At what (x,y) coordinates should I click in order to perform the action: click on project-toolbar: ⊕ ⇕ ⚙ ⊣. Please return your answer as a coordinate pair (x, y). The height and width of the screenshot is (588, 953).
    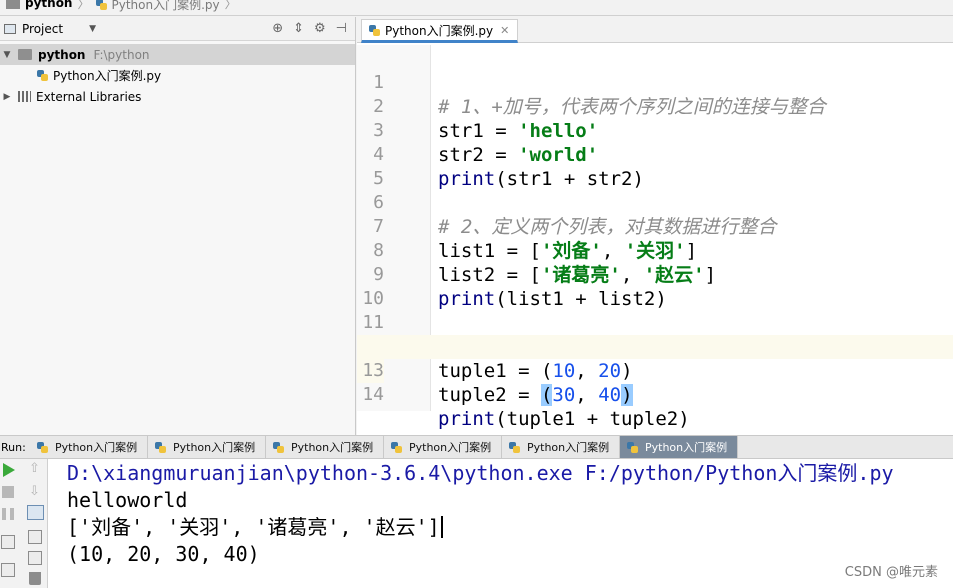
    Looking at the image, I should click on (309, 28).